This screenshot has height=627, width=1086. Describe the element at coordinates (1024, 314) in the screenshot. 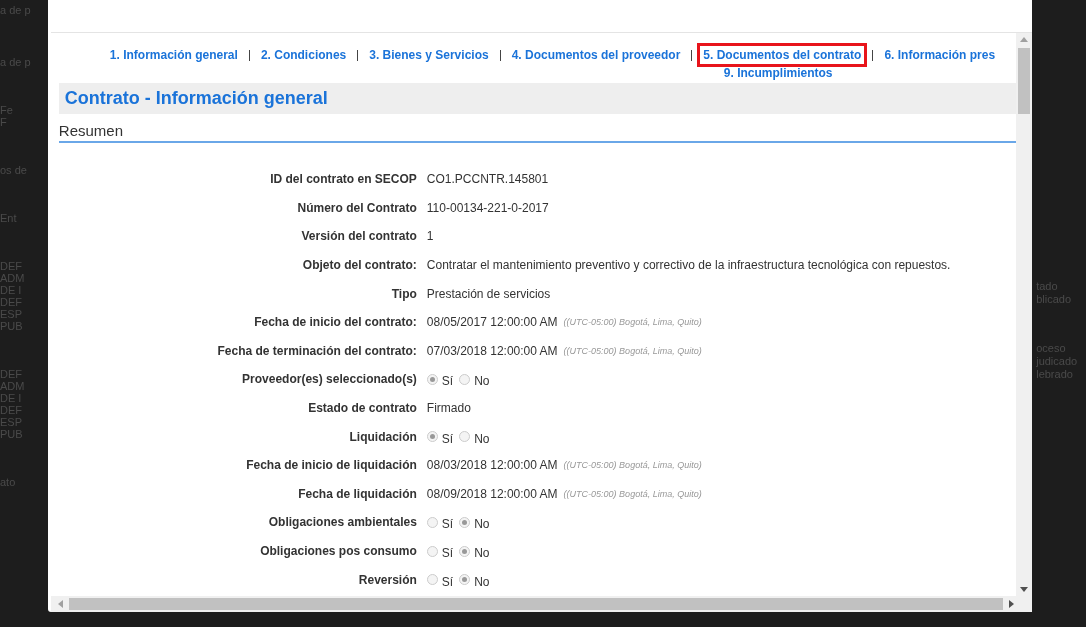

I see `vertical-scrollbar` at that location.